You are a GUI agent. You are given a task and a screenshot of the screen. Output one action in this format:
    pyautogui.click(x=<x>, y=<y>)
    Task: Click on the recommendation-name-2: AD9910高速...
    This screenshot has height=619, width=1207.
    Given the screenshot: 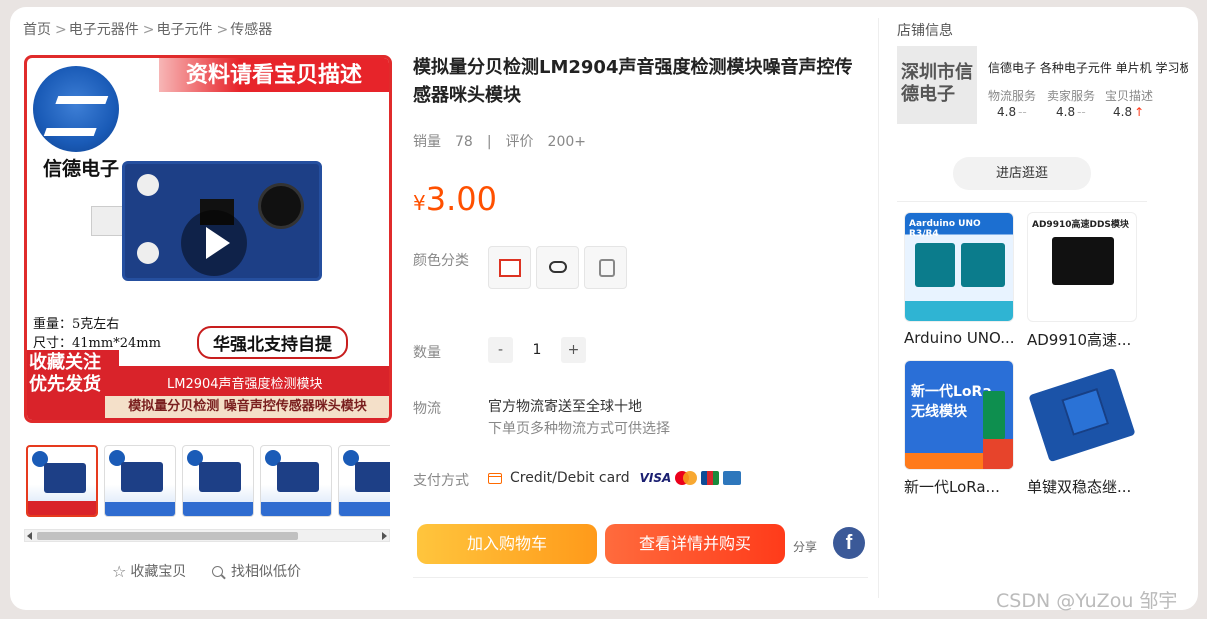 What is the action you would take?
    pyautogui.click(x=1083, y=339)
    